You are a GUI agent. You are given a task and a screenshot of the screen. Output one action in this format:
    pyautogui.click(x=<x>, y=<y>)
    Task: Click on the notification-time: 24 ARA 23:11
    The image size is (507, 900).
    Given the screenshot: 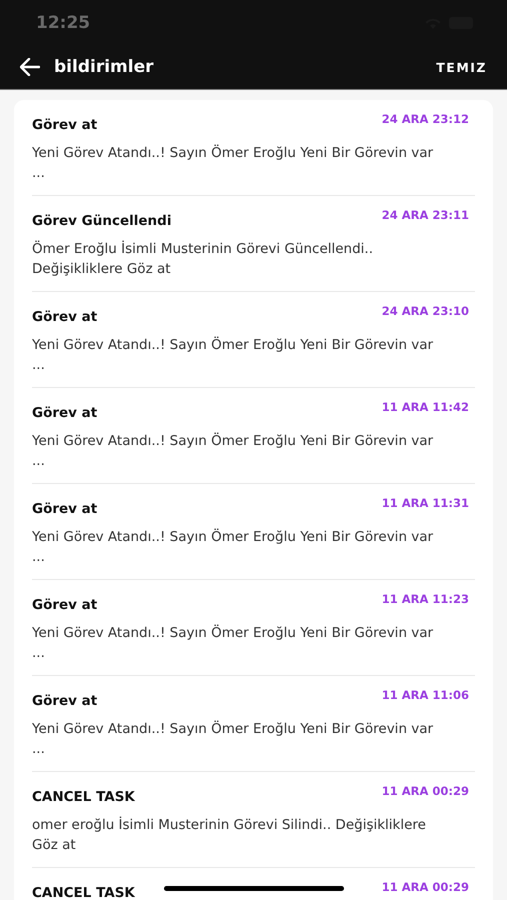 What is the action you would take?
    pyautogui.click(x=425, y=215)
    